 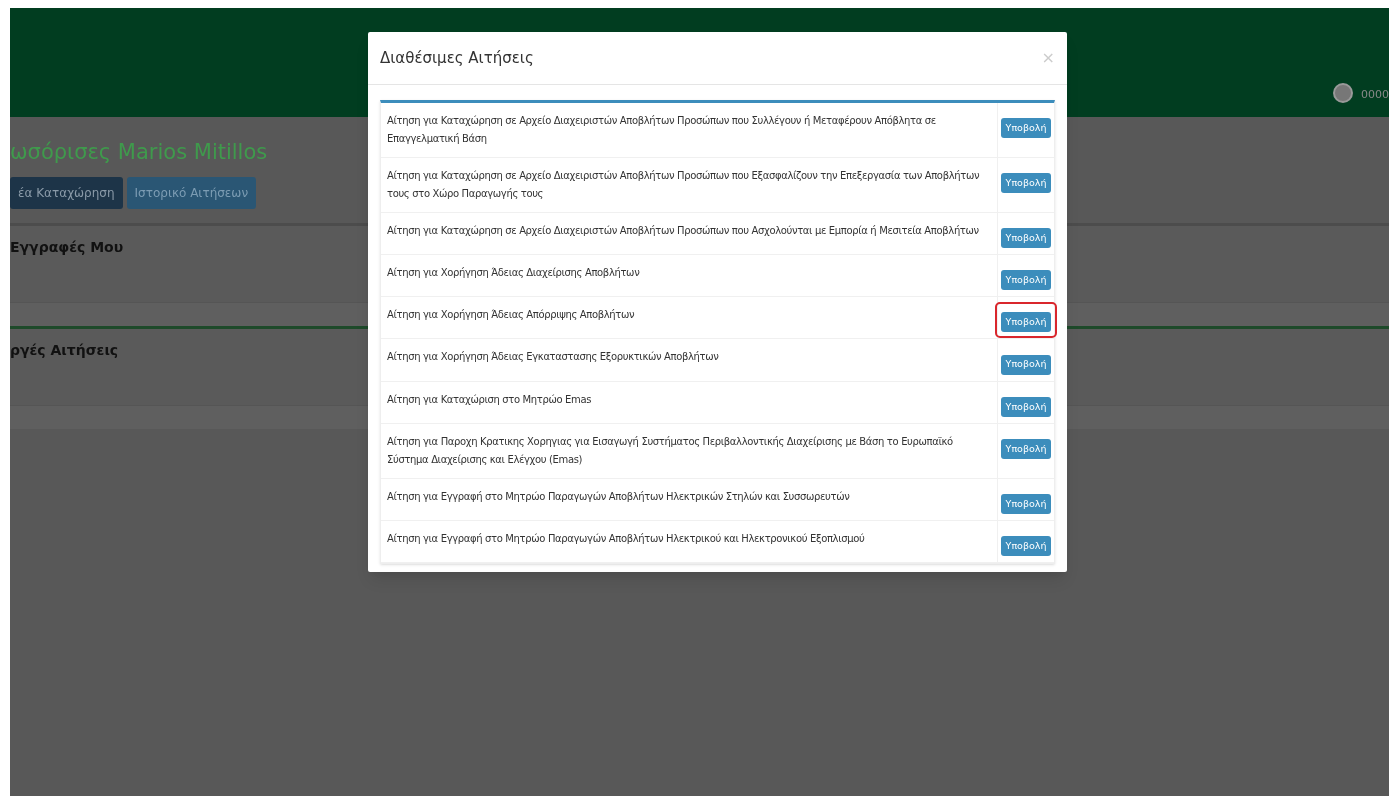 I want to click on request-name: Αίτηση για Καταχώρηση σε Αρχείο Διαχειριστών Αποβλήτων Προσώπων που Συλλέγουν ή Μεταφέρουν Απόβλητα σε Επαγγελματική Βάση, so click(x=662, y=130).